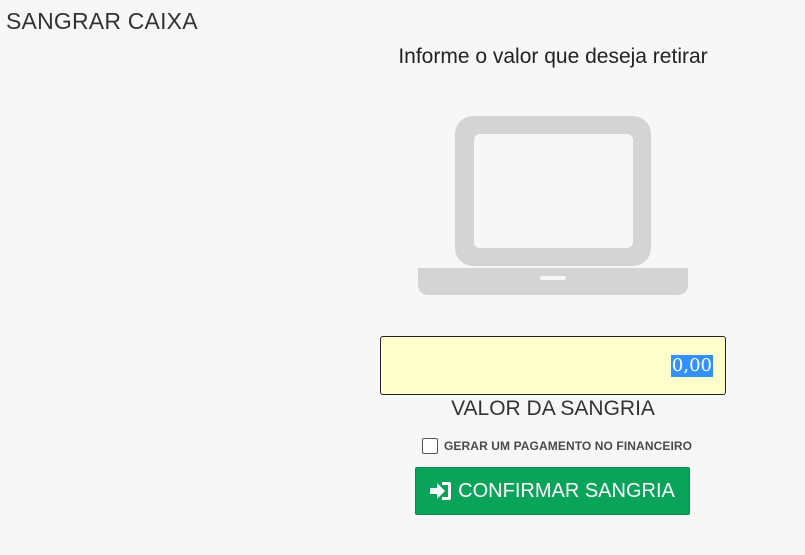  I want to click on finance-option: GERAR UM PAGAMENTO NO FINANCEIRO, so click(557, 446).